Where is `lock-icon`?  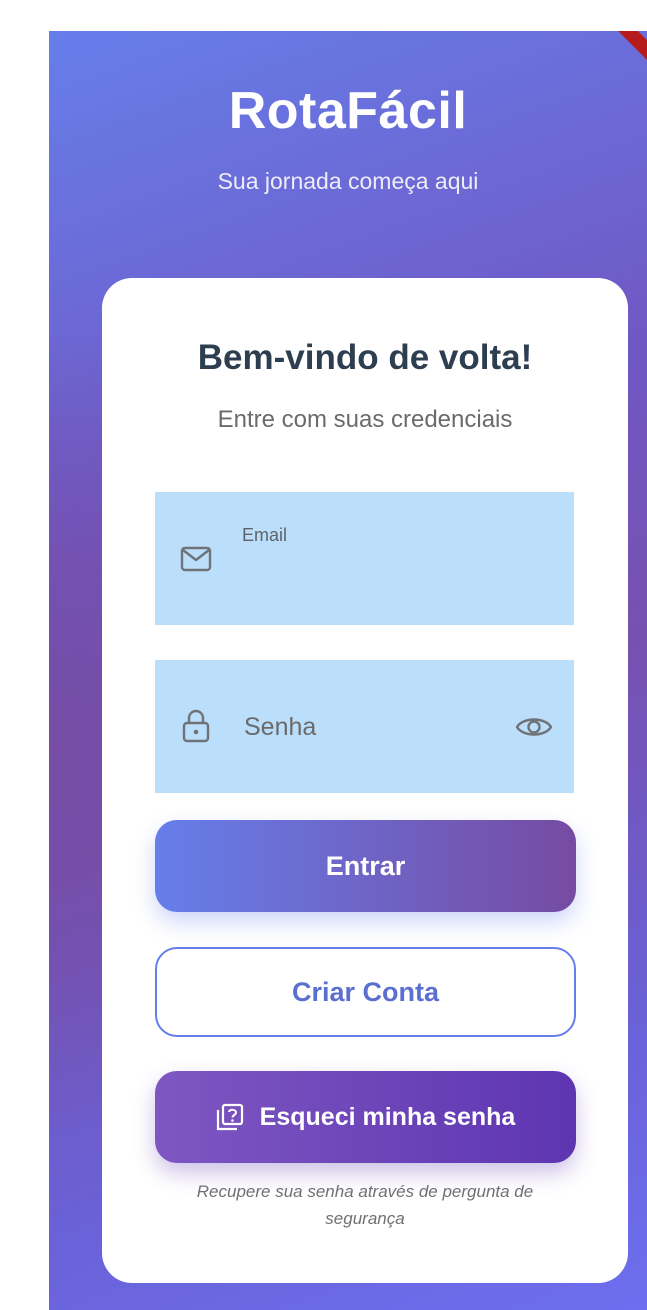
lock-icon is located at coordinates (196, 726).